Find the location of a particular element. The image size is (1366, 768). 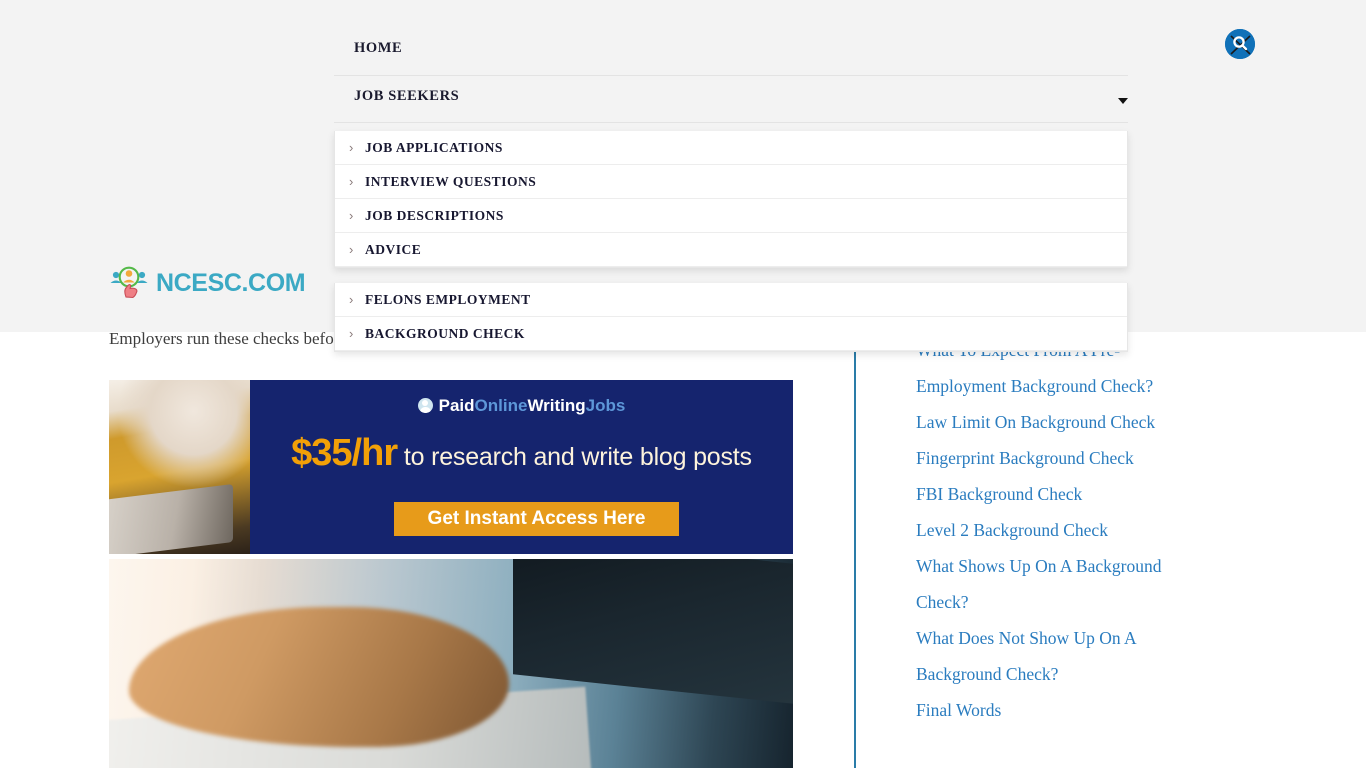

ad-rate: $35/hr is located at coordinates (344, 453).